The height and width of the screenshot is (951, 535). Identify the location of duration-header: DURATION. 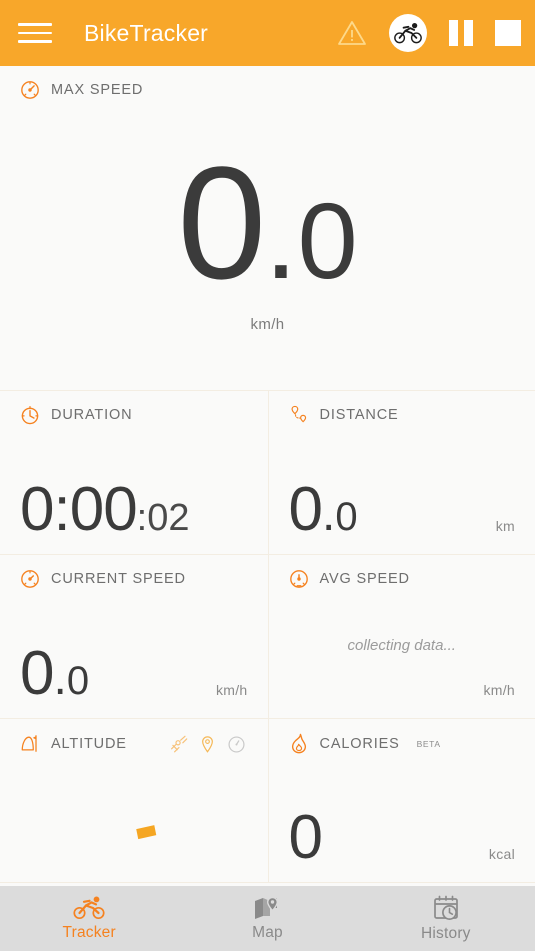
(134, 408).